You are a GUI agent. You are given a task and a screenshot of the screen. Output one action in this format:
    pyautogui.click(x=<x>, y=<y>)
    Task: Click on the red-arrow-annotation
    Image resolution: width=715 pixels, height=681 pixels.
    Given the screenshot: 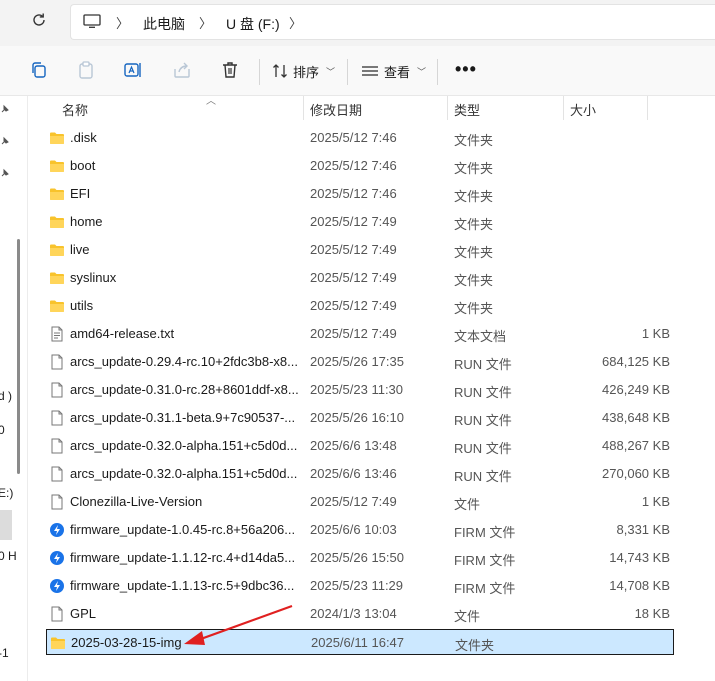 What is the action you would take?
    pyautogui.click(x=238, y=624)
    